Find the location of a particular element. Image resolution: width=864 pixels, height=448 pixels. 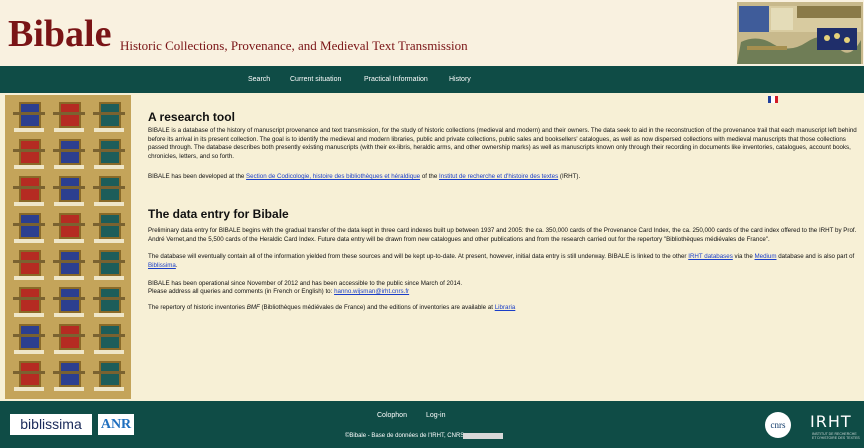

text-segment: database and is also part of is located at coordinates (815, 256).